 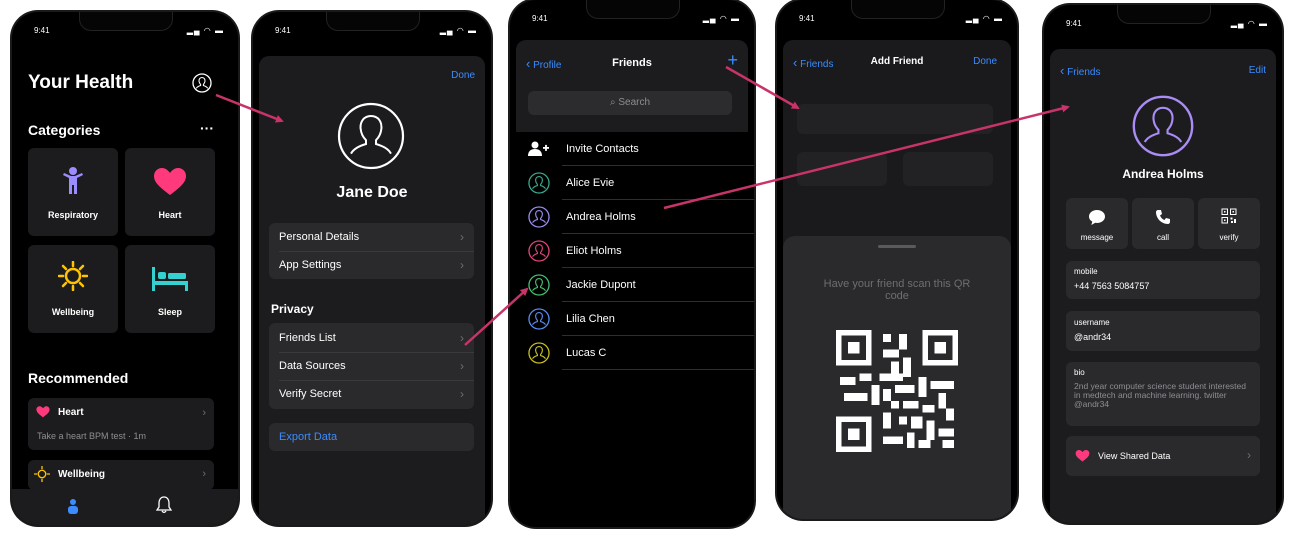 I want to click on tile-wellbeing: Wellbeing, so click(x=73, y=289).